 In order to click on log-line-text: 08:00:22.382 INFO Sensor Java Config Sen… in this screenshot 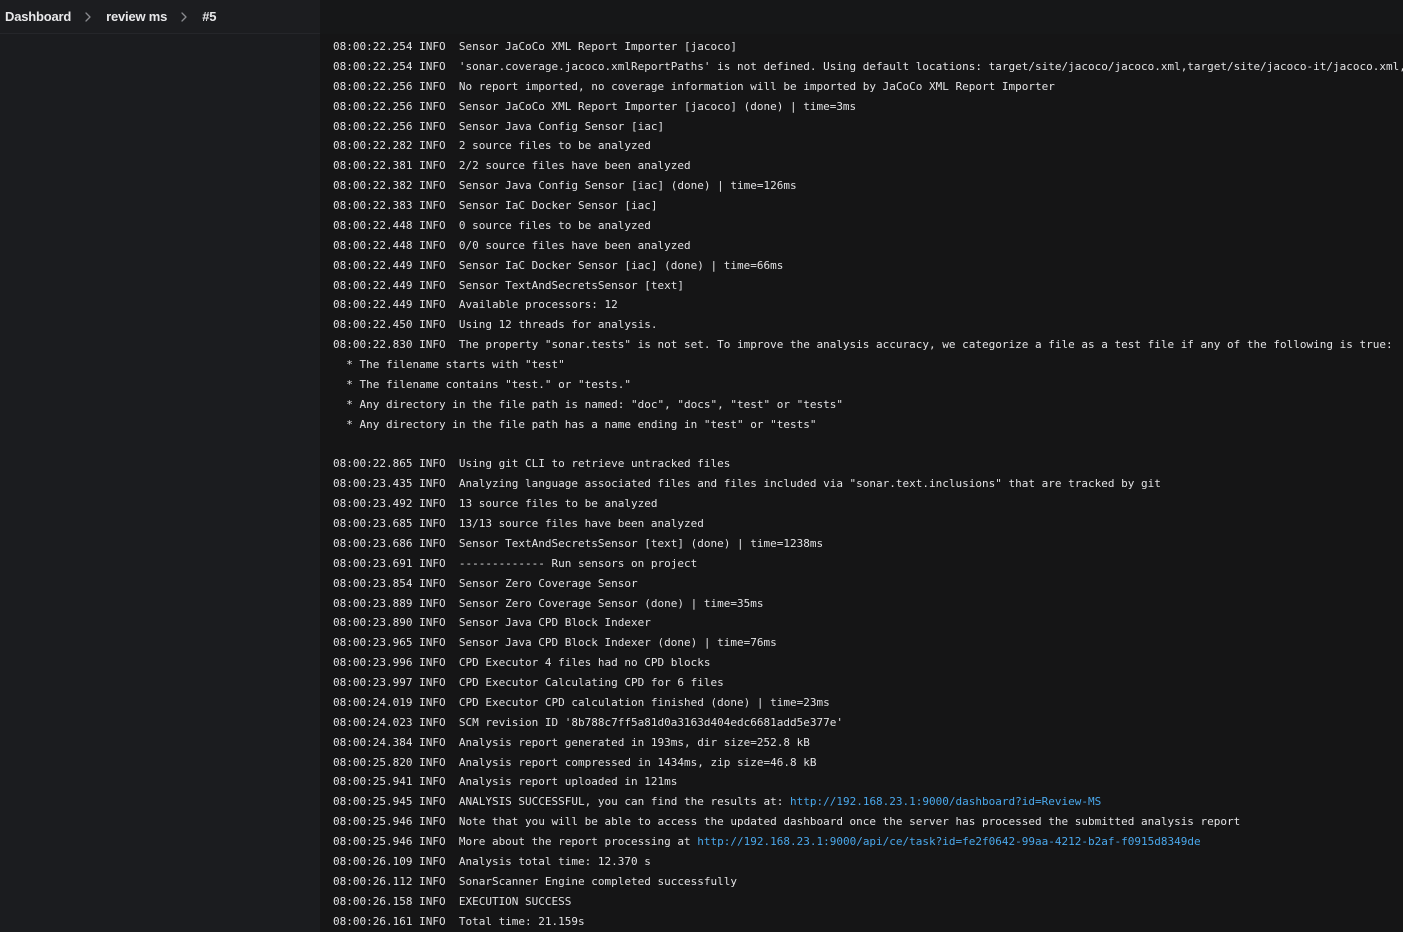, I will do `click(565, 186)`.